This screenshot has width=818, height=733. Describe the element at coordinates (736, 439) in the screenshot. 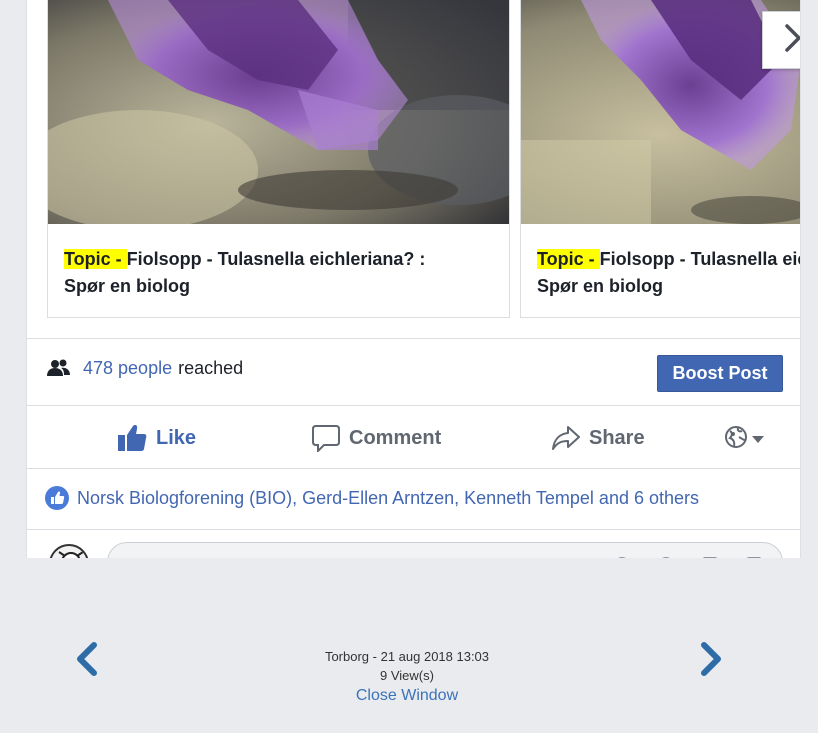

I see `globe-icon` at that location.